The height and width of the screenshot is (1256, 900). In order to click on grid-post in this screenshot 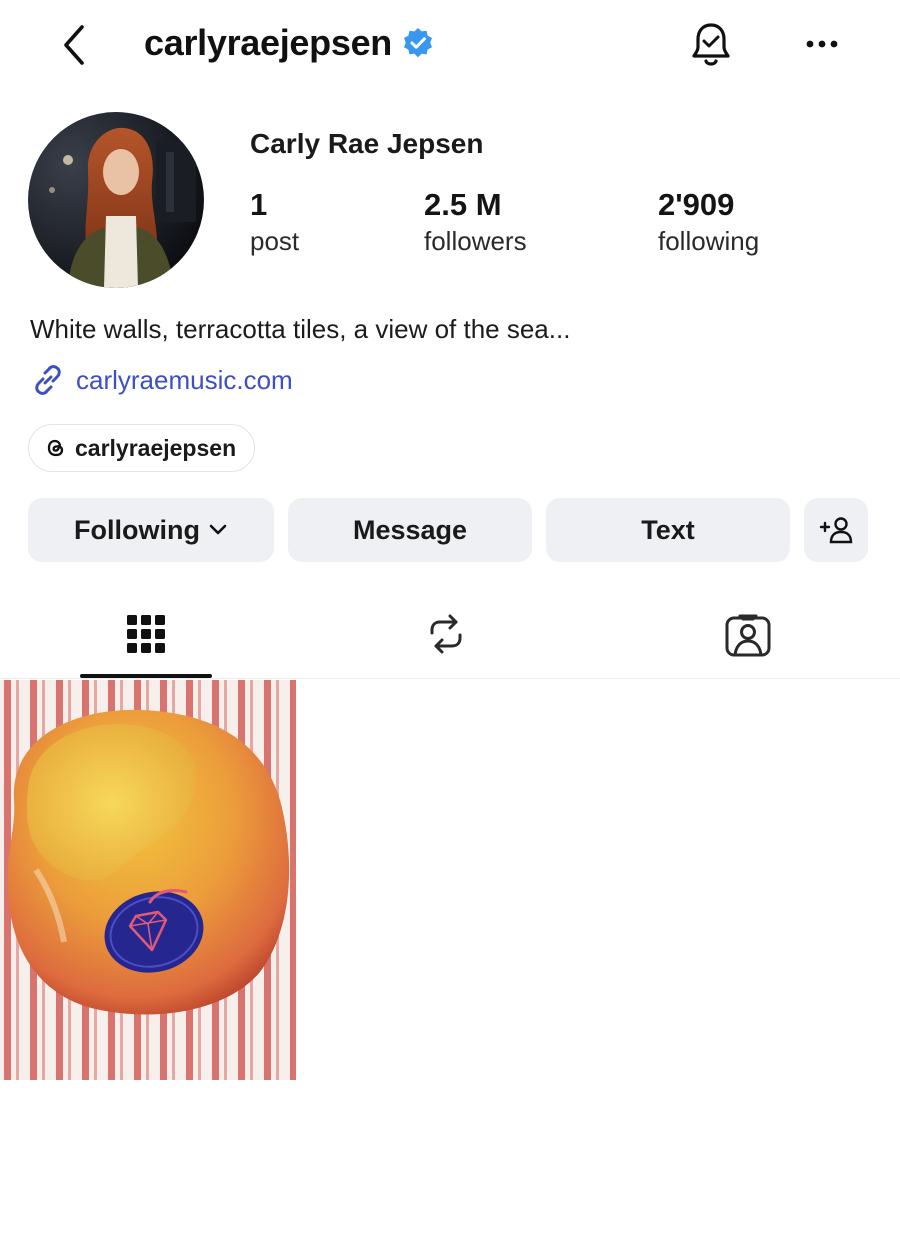, I will do `click(148, 880)`.